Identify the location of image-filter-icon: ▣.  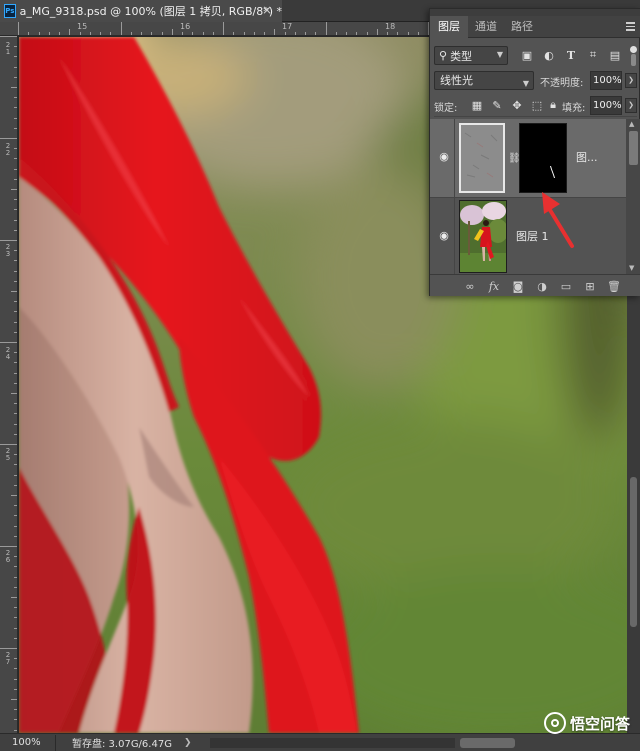
(527, 55).